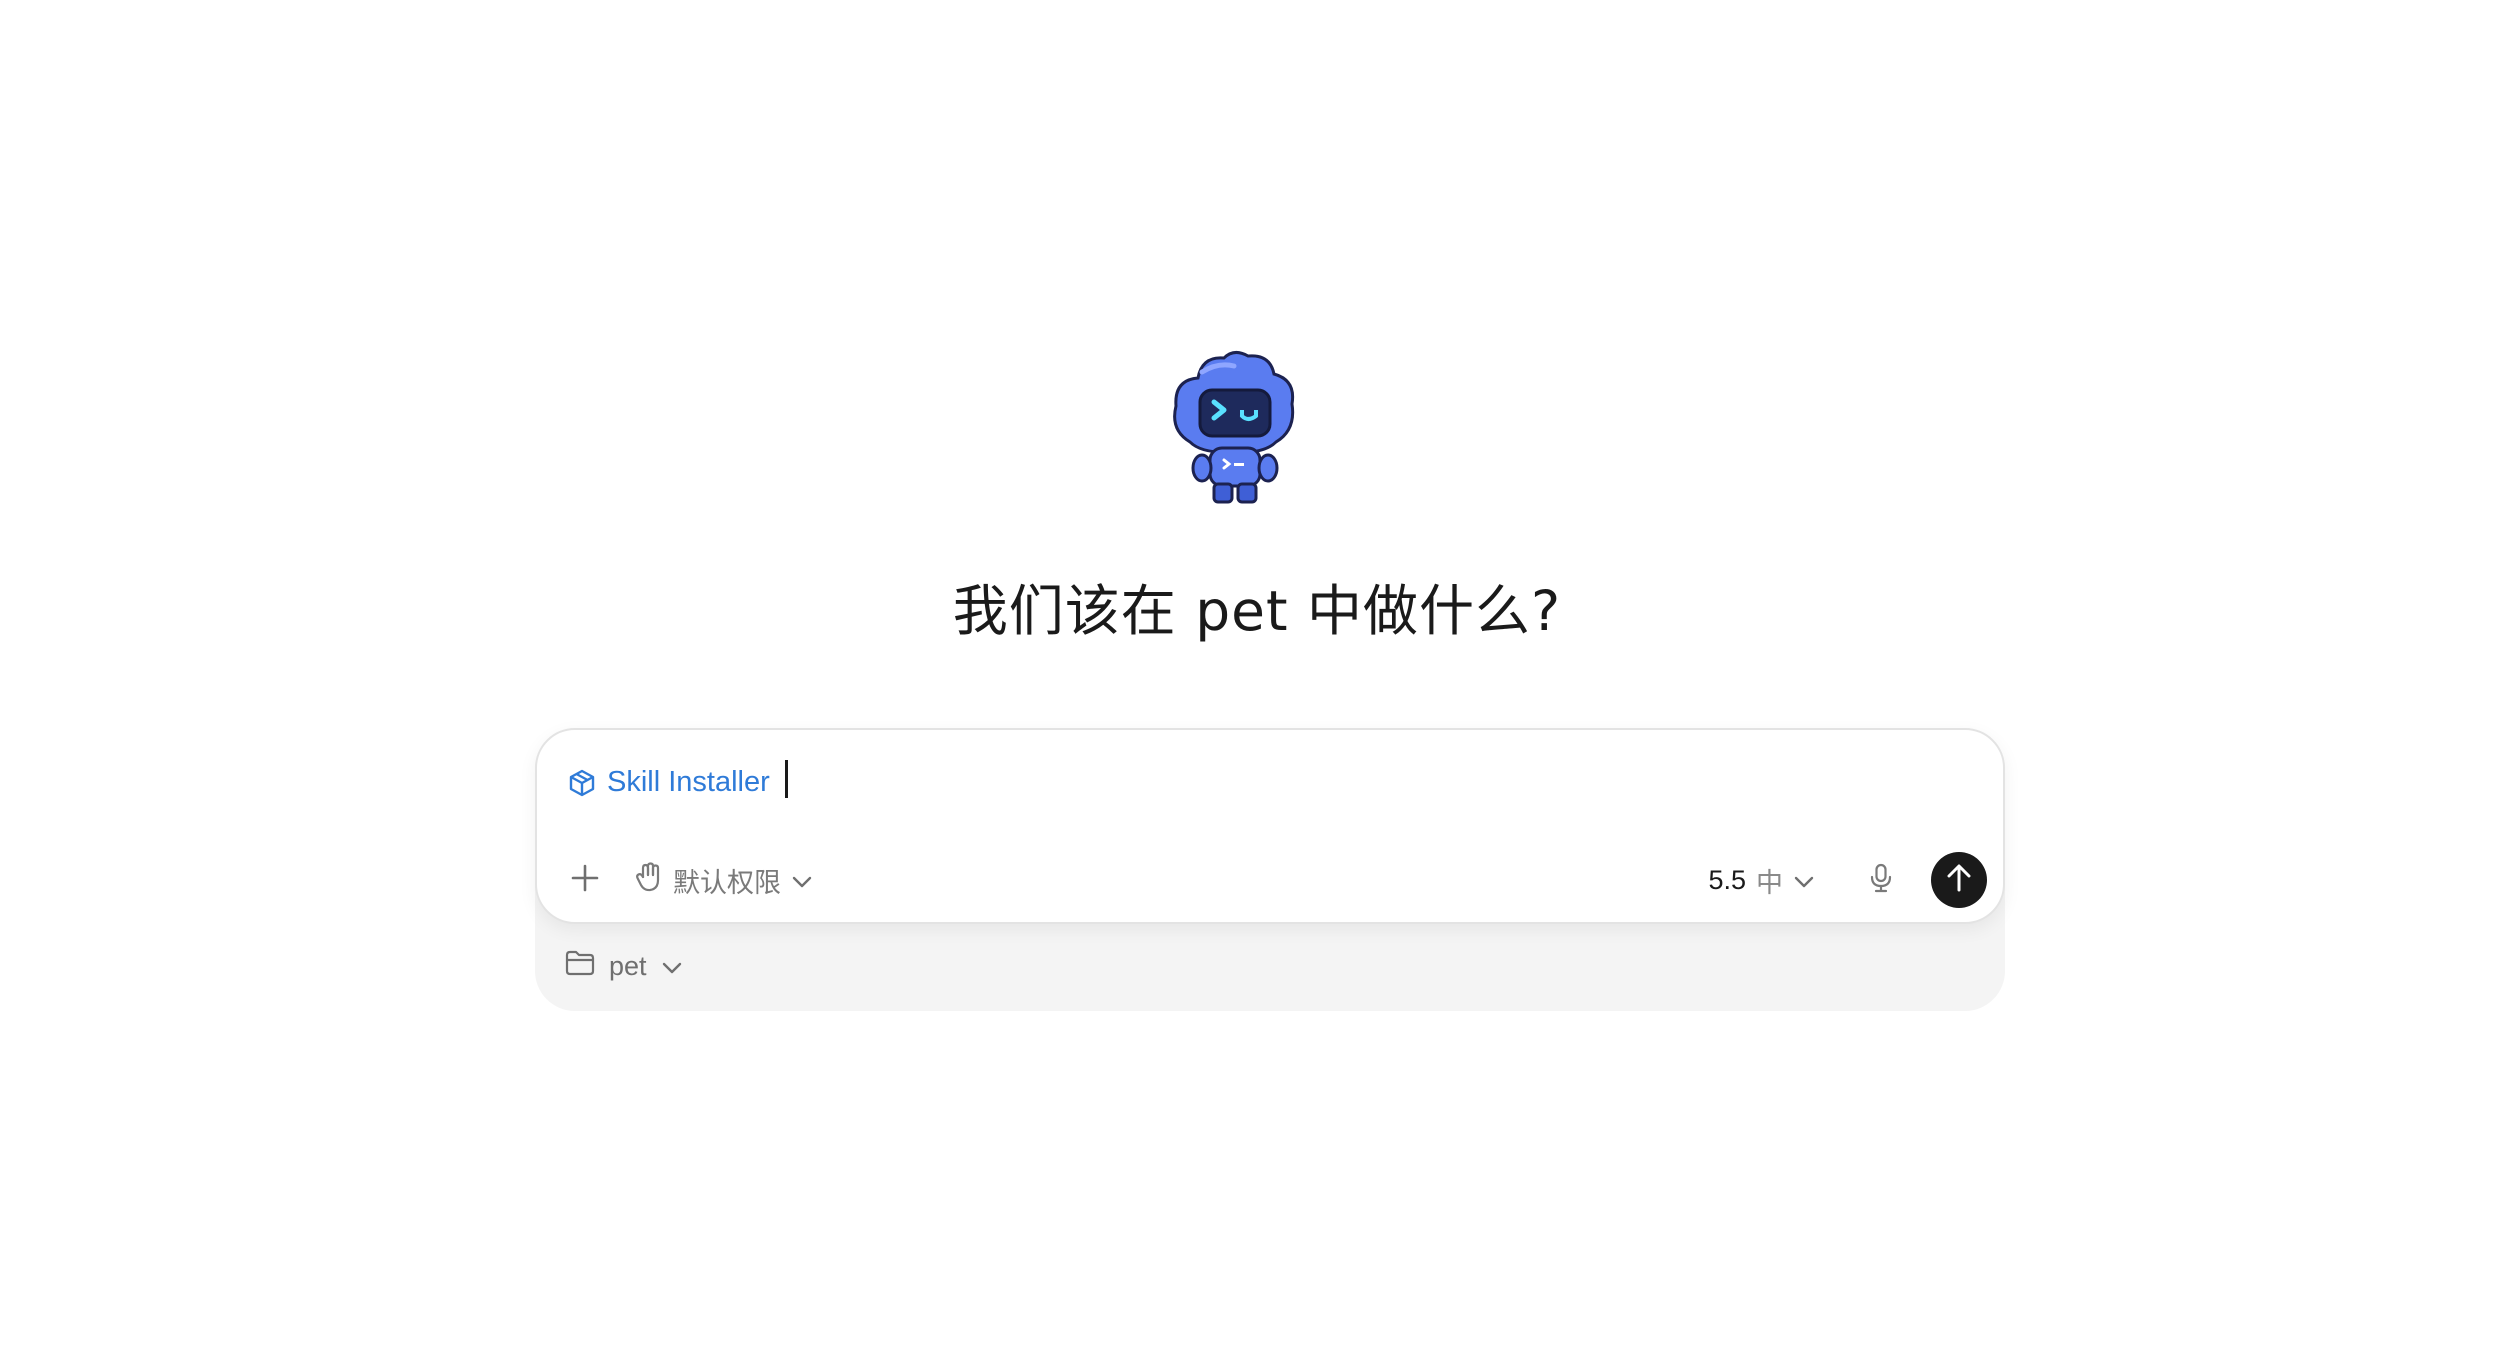 Image resolution: width=2514 pixels, height=1370 pixels. I want to click on permission-dropdown: 默认权限, so click(724, 880).